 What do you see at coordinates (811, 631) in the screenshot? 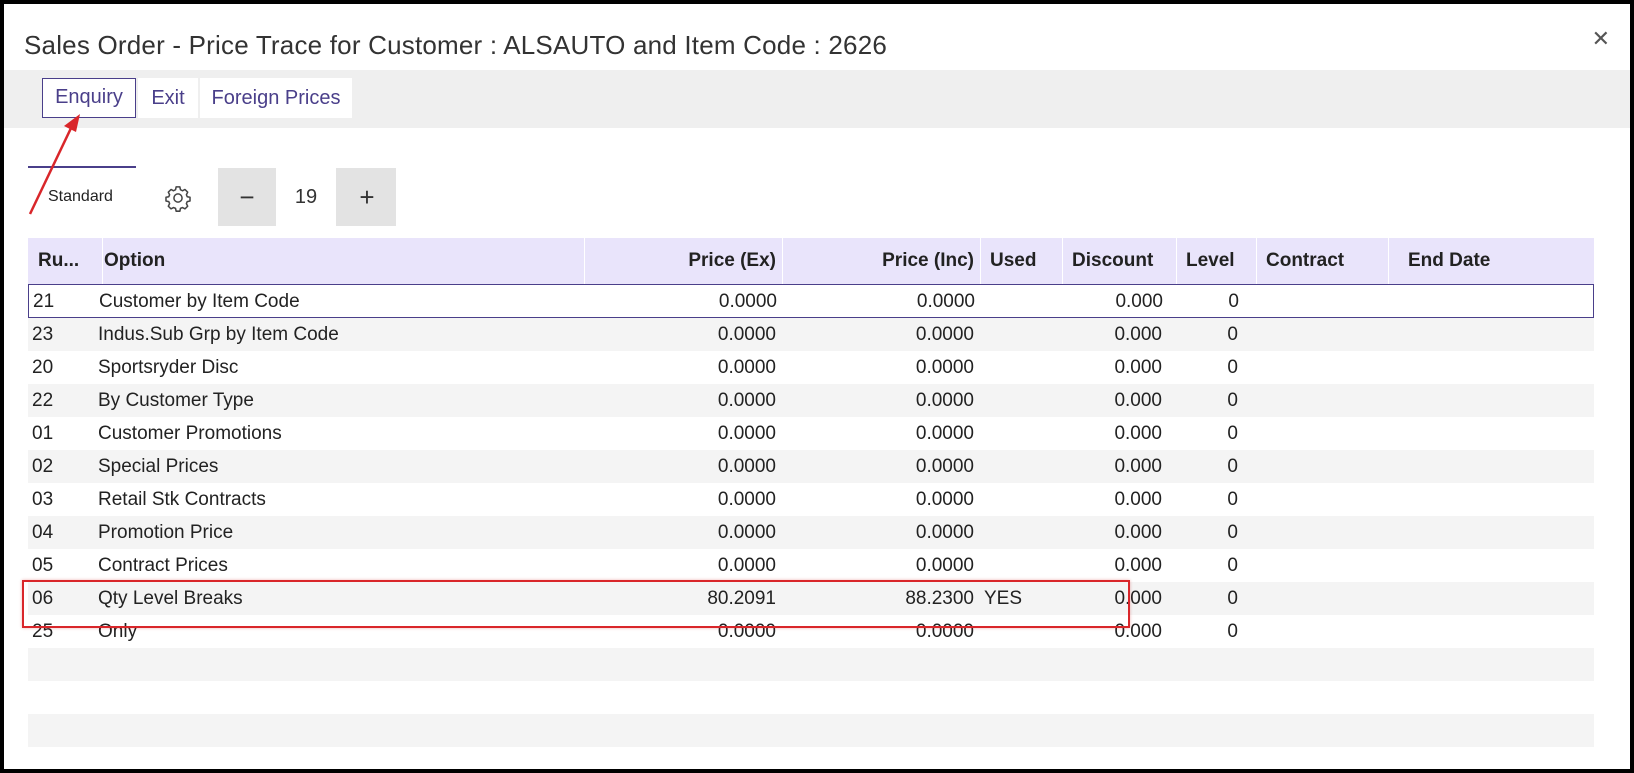
I see `table-row: 25 Only 0.0000 0.0000 0.000 0` at bounding box center [811, 631].